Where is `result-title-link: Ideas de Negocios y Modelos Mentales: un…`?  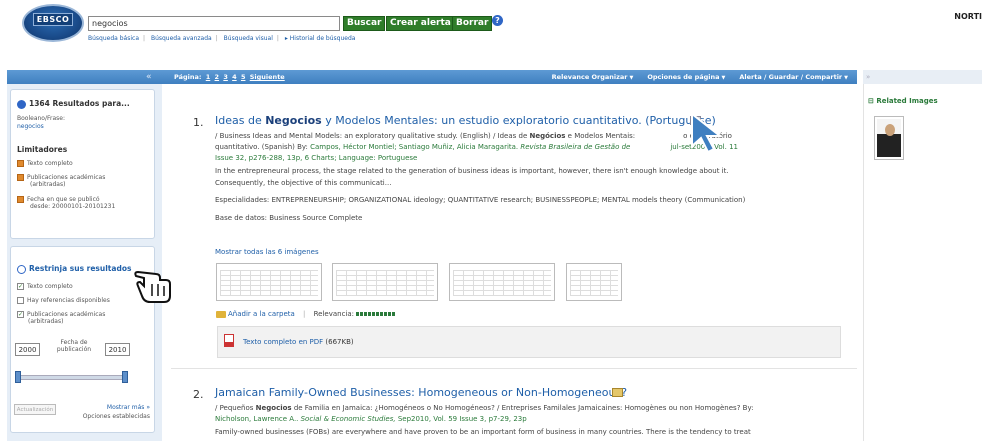
result-title-link: Ideas de Negocios y Modelos Mentales: un… is located at coordinates (465, 120).